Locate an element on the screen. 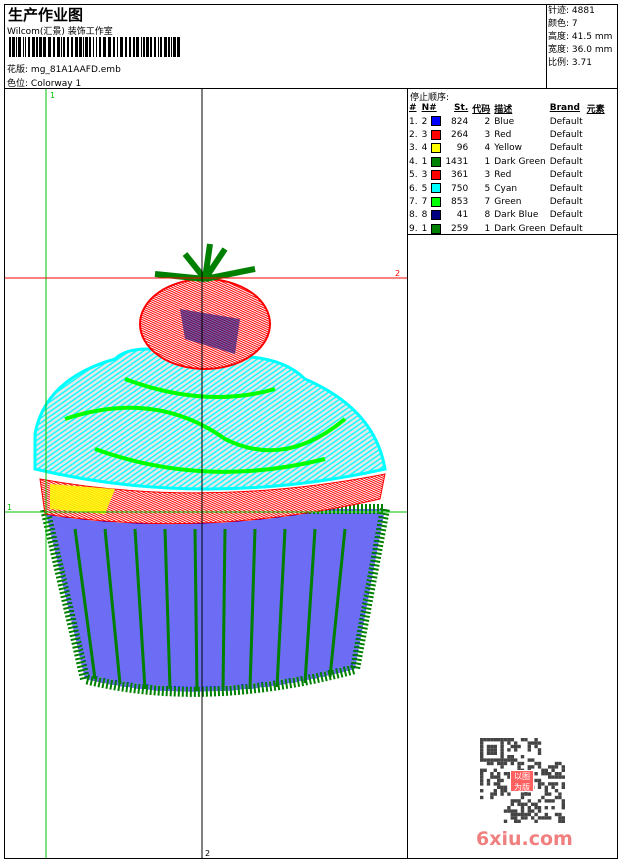 This screenshot has width=620, height=860. barcode is located at coordinates (94, 47).